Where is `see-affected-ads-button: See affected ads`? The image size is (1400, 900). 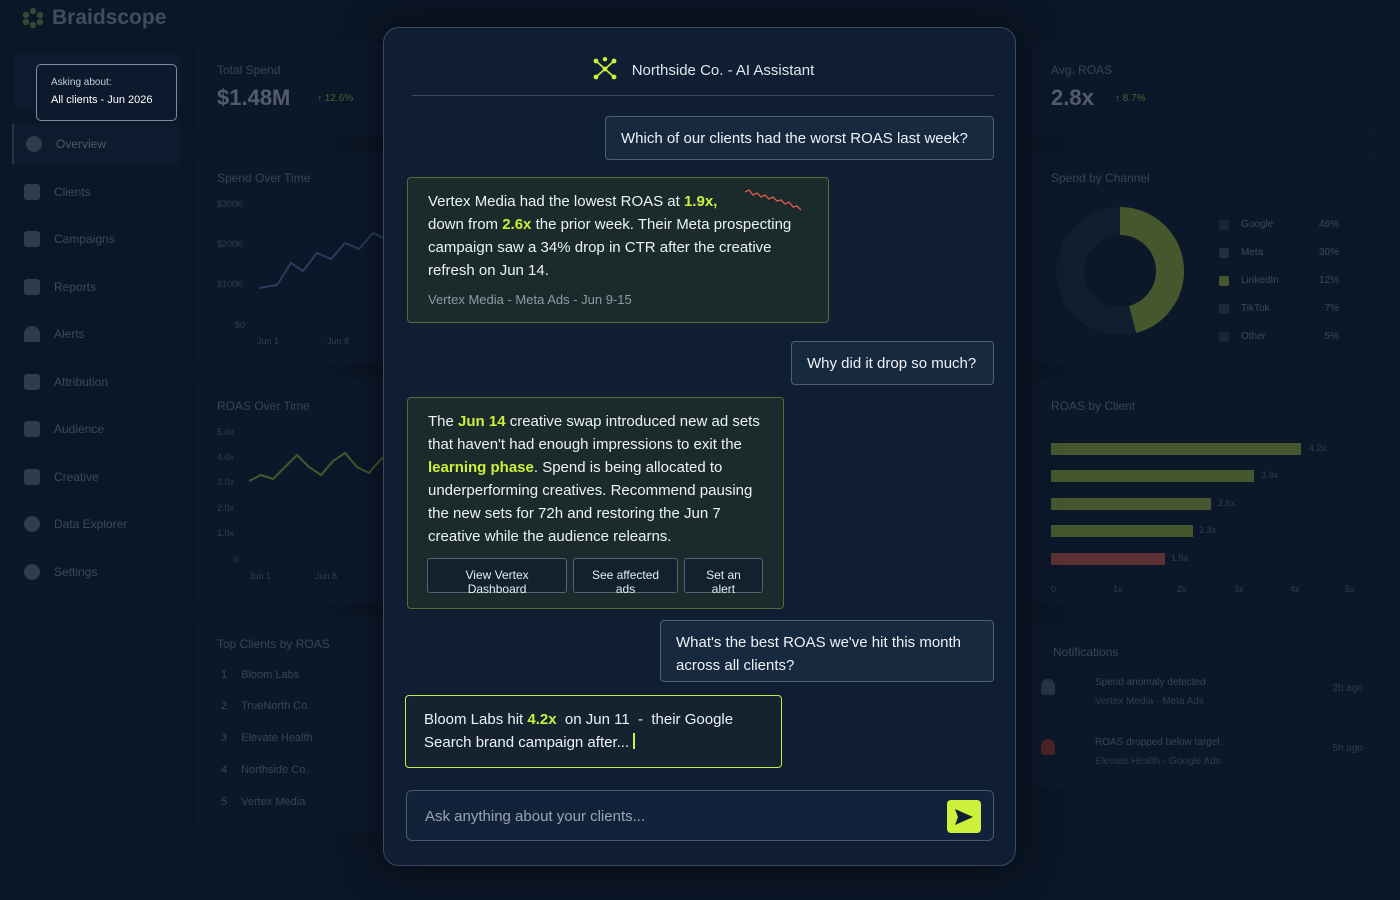 see-affected-ads-button: See affected ads is located at coordinates (625, 577).